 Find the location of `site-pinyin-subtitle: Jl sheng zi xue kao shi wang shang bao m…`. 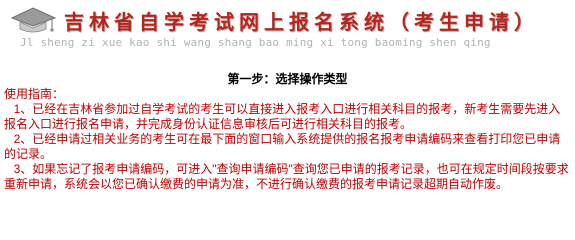

site-pinyin-subtitle: Jl sheng zi xue kao shi wang shang bao m… is located at coordinates (255, 42).